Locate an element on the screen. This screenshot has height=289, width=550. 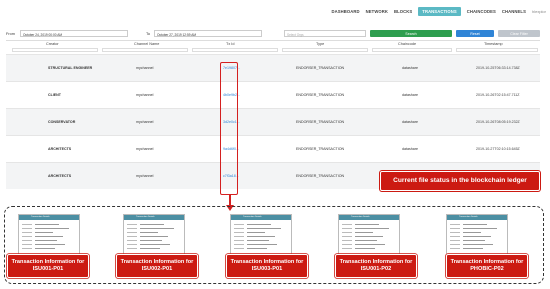
clear-filter-button: Clear Filter is located at coordinates (519, 33).